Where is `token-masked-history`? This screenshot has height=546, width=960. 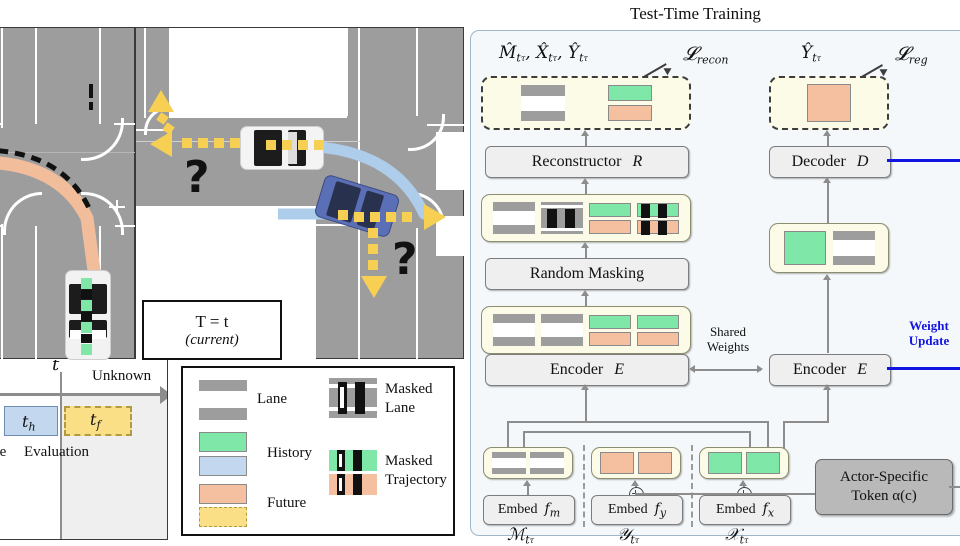 token-masked-history is located at coordinates (658, 210).